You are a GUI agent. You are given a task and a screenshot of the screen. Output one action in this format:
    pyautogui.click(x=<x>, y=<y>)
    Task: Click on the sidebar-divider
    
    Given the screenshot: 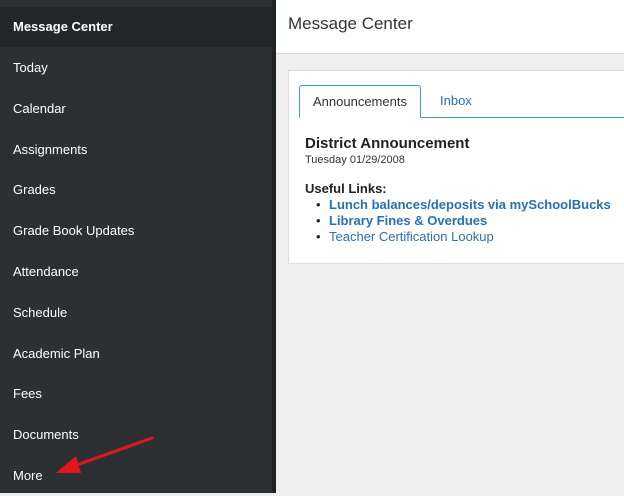 What is the action you would take?
    pyautogui.click(x=274, y=246)
    